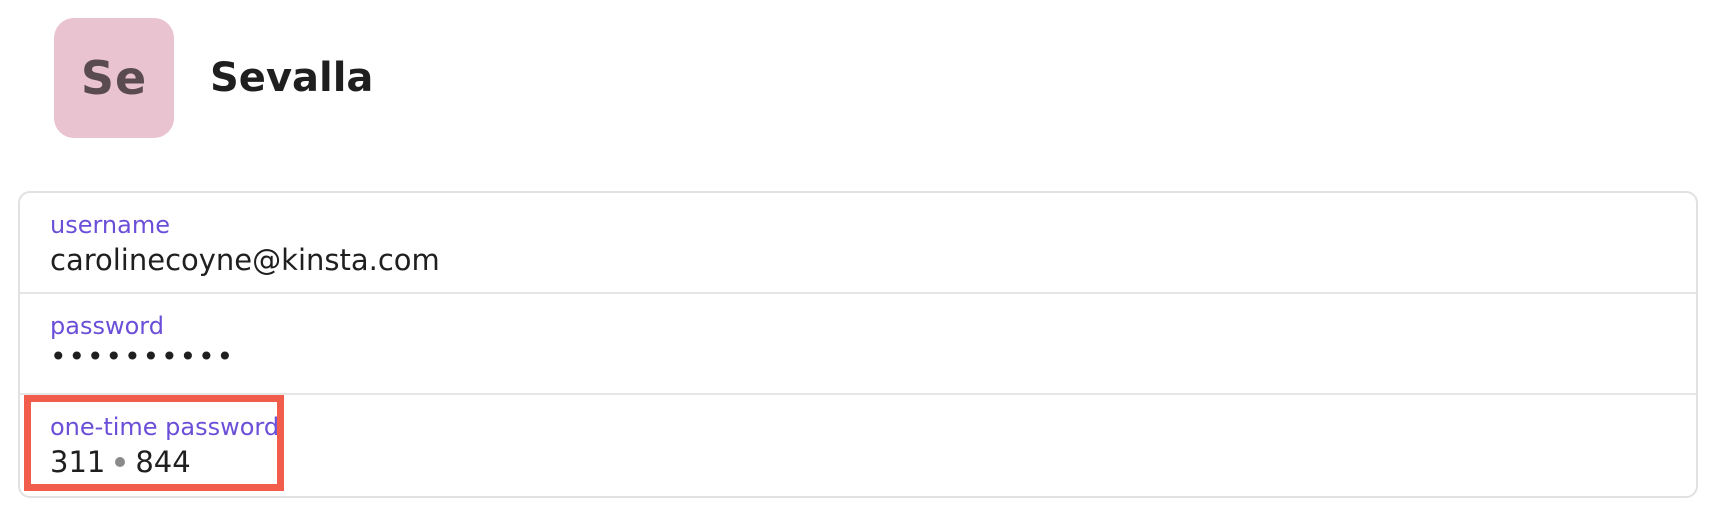  What do you see at coordinates (78, 462) in the screenshot?
I see `otp-first-half: 311` at bounding box center [78, 462].